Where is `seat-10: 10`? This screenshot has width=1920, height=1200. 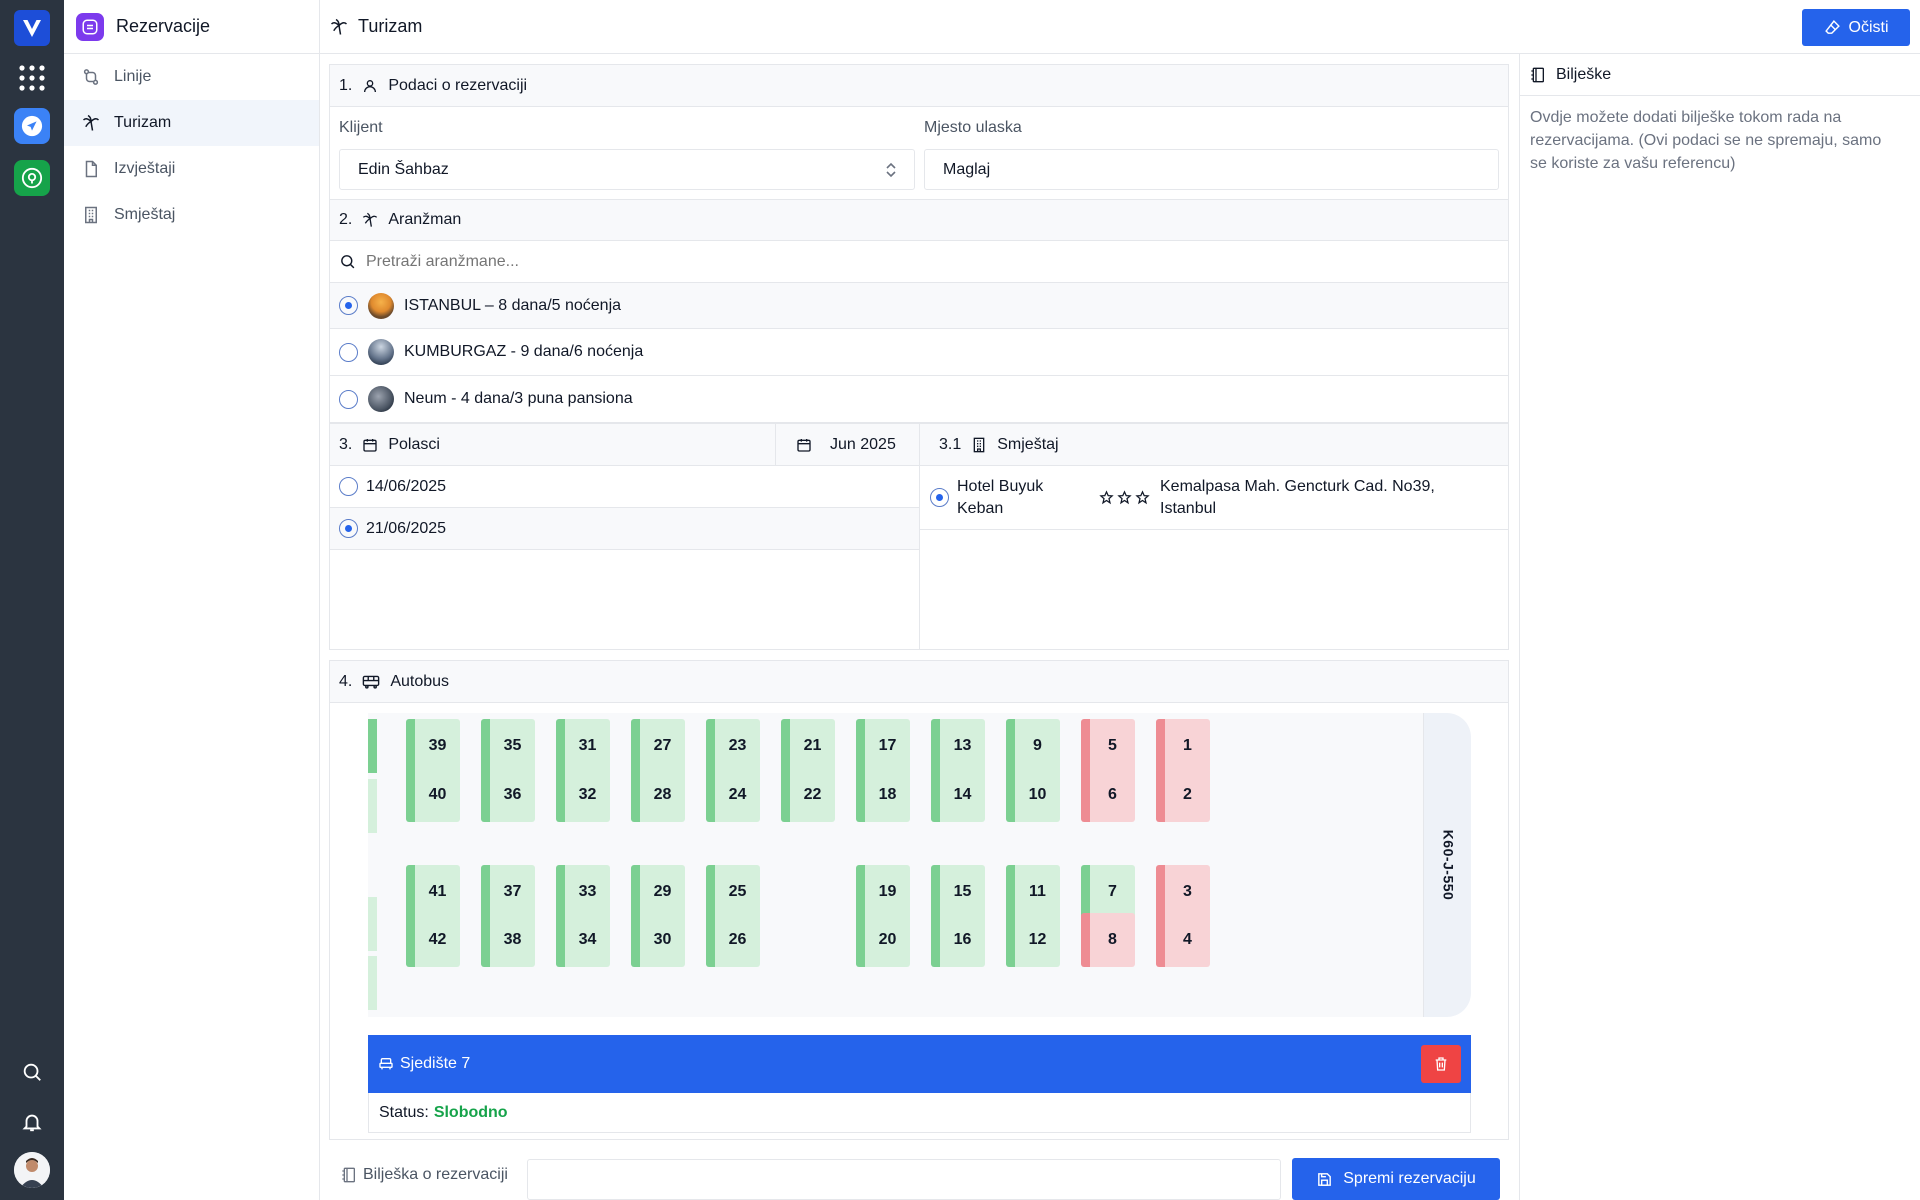 seat-10: 10 is located at coordinates (1033, 795).